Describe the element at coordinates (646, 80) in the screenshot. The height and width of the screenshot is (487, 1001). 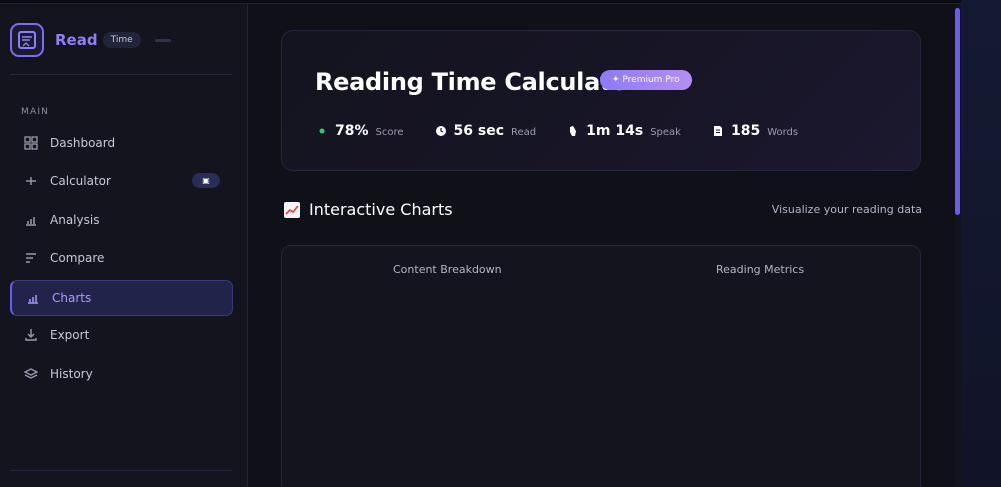
I see `premium-badge: ✦ Premium Pro` at that location.